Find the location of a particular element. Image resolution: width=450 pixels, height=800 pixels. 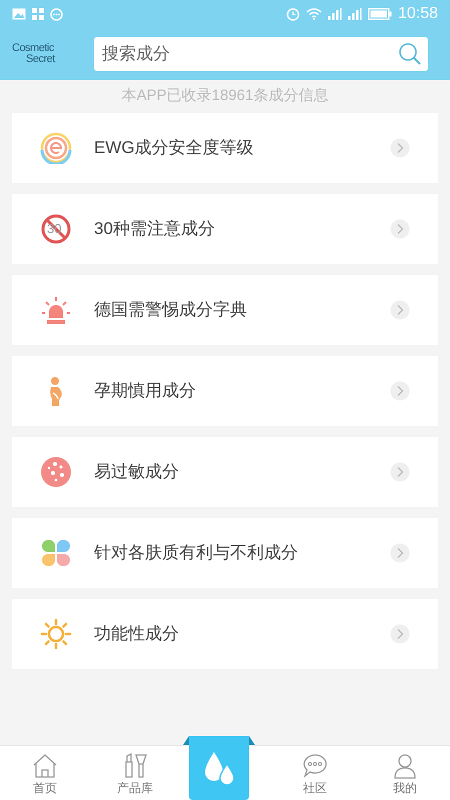

menu-label: 30种需注意成分 is located at coordinates (155, 229).